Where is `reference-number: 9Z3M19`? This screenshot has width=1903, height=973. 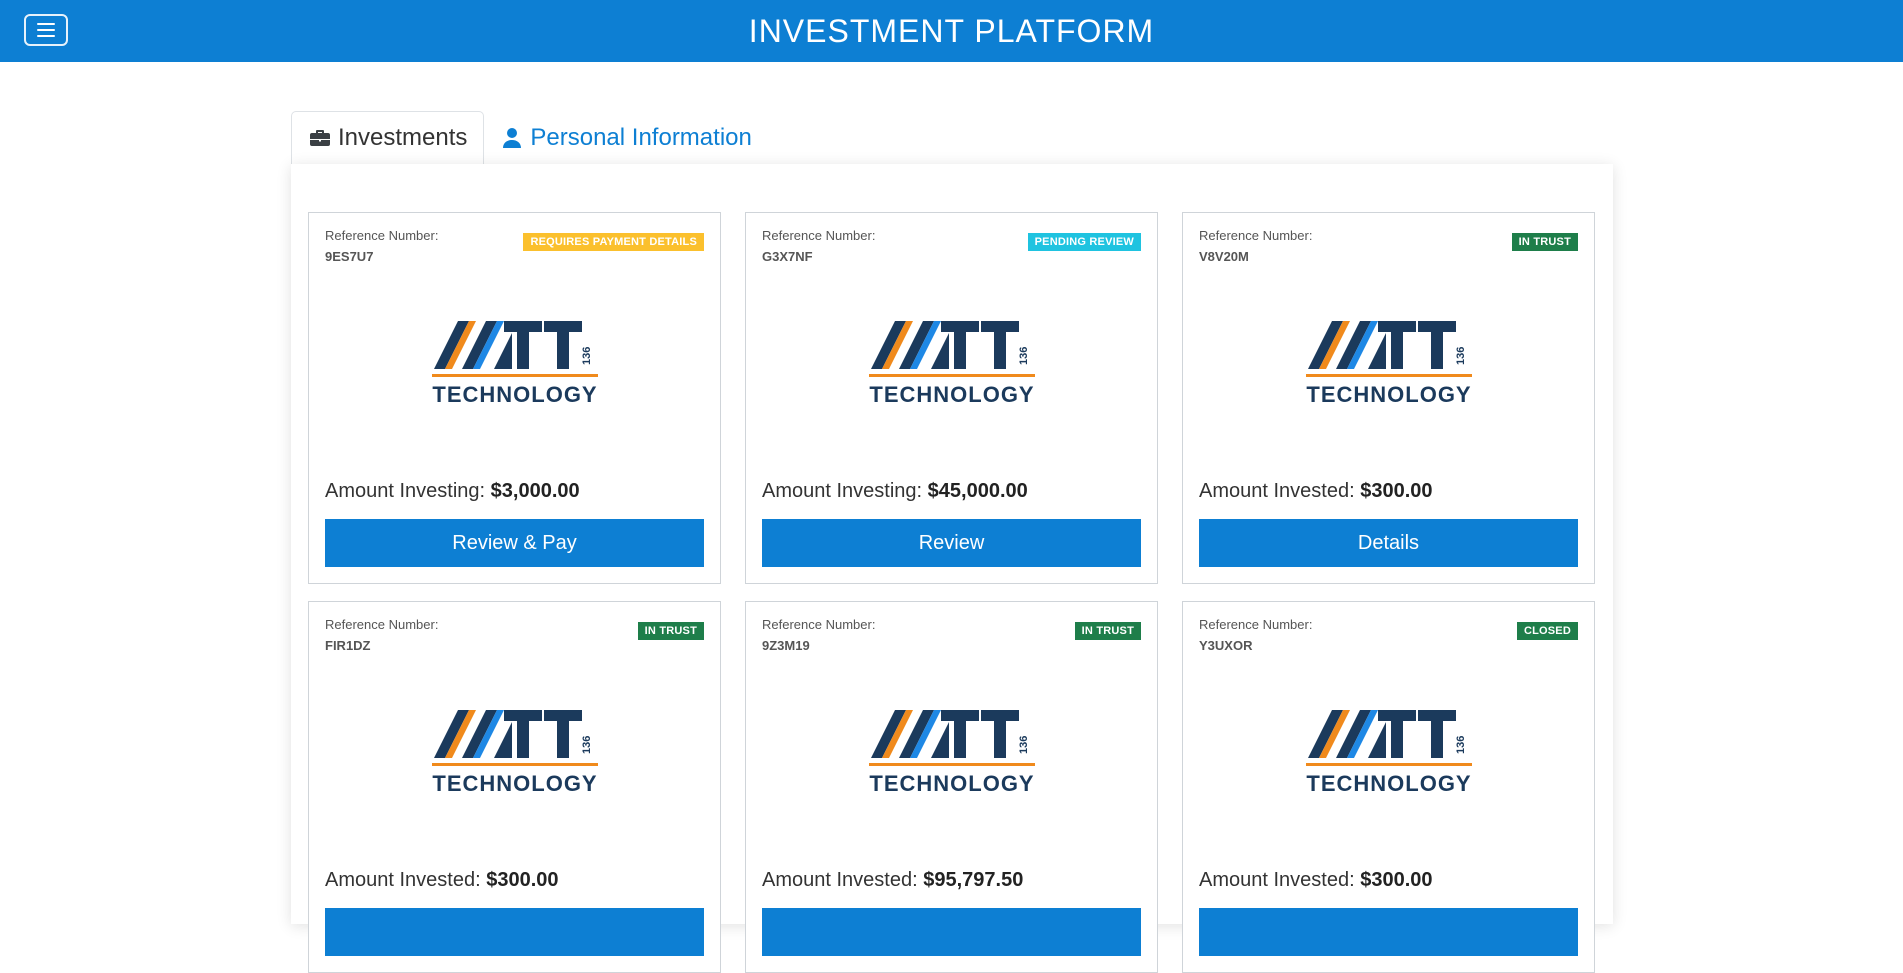 reference-number: 9Z3M19 is located at coordinates (786, 645).